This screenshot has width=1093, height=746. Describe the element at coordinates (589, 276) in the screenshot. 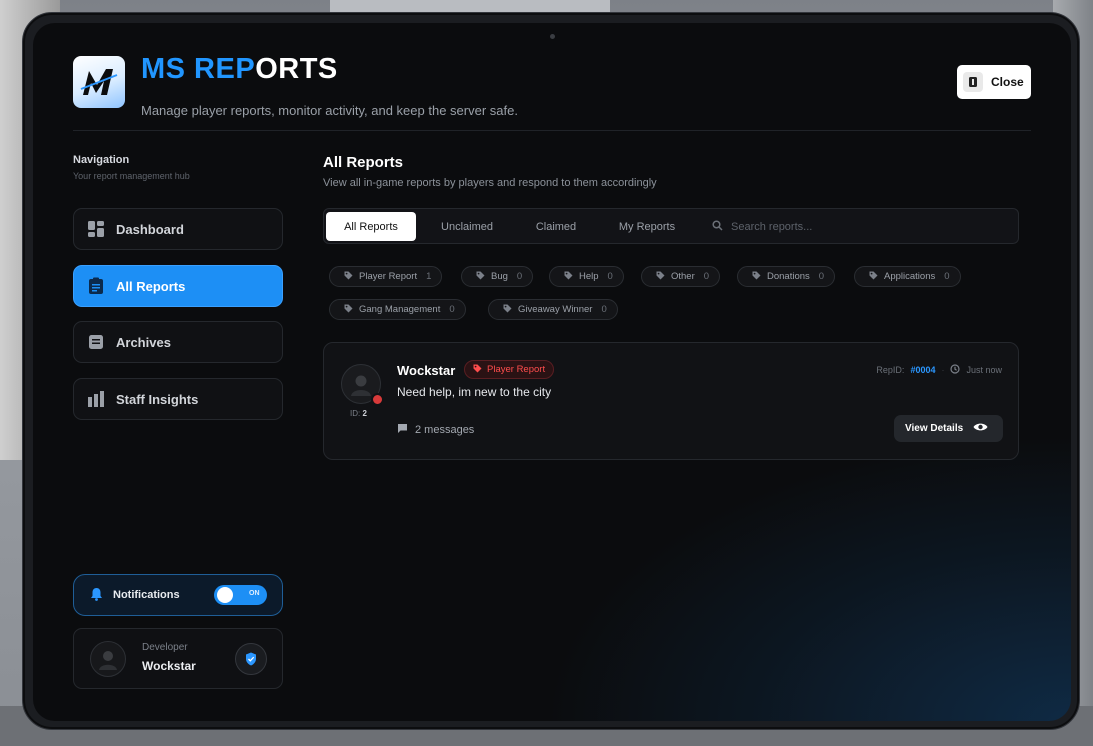

I see `chip-label: Help` at that location.